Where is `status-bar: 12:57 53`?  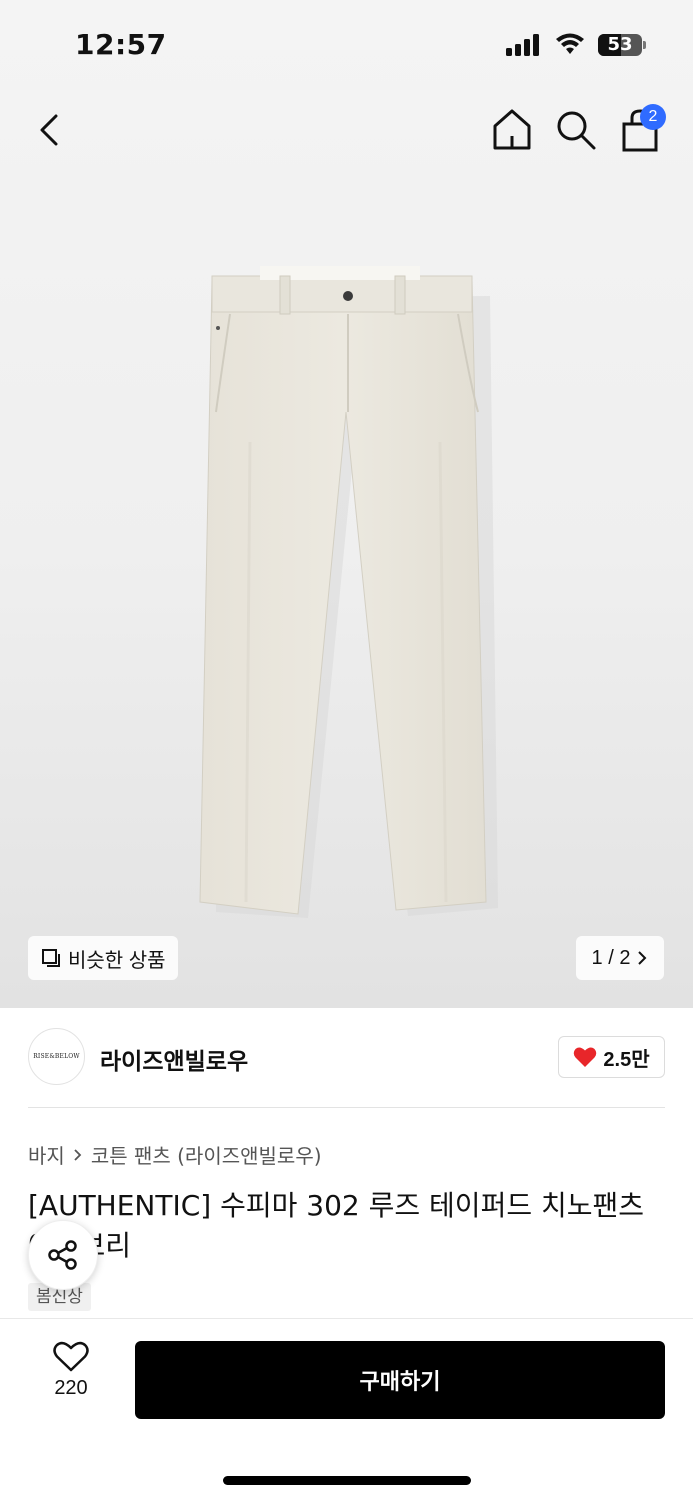 status-bar: 12:57 53 is located at coordinates (346, 45).